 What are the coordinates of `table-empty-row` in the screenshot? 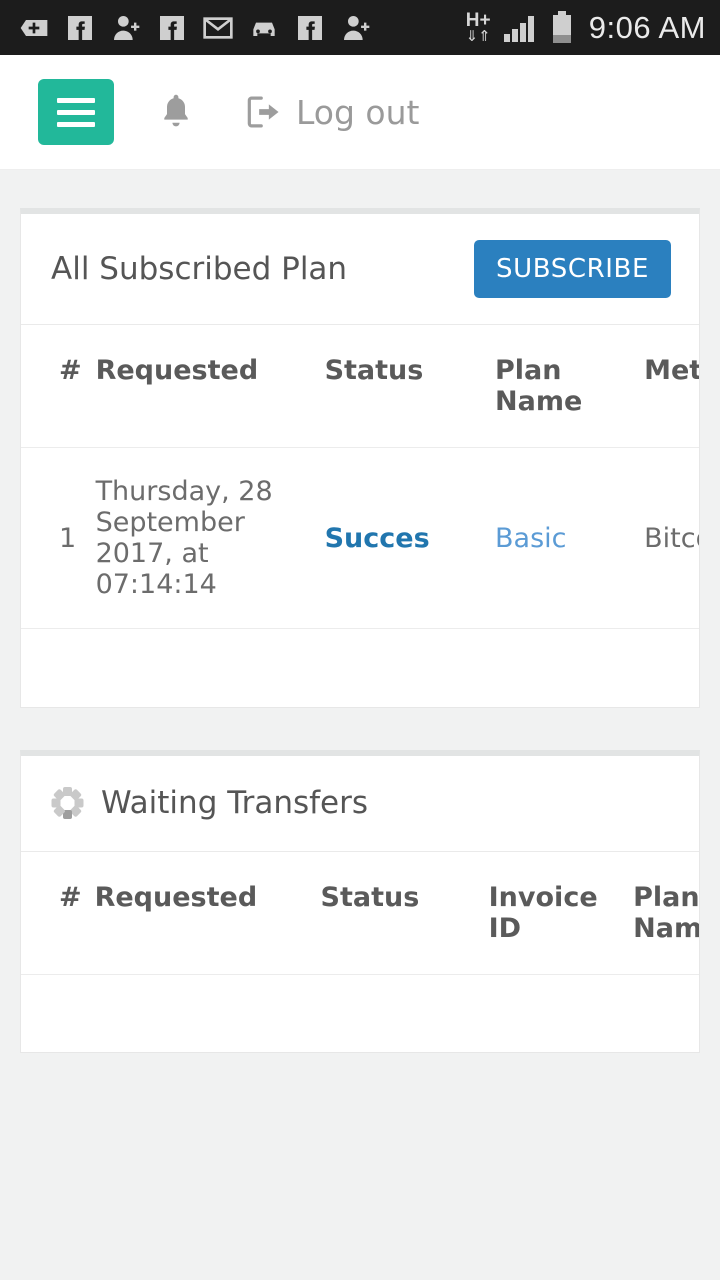 It's located at (360, 1012).